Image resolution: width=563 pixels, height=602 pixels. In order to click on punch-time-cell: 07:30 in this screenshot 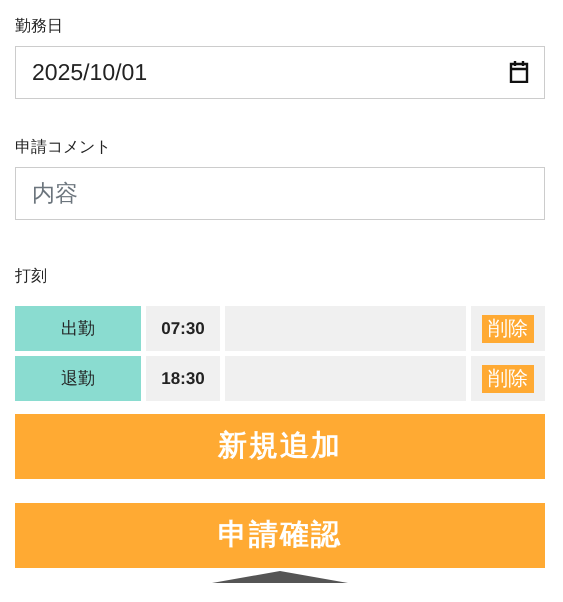, I will do `click(183, 328)`.